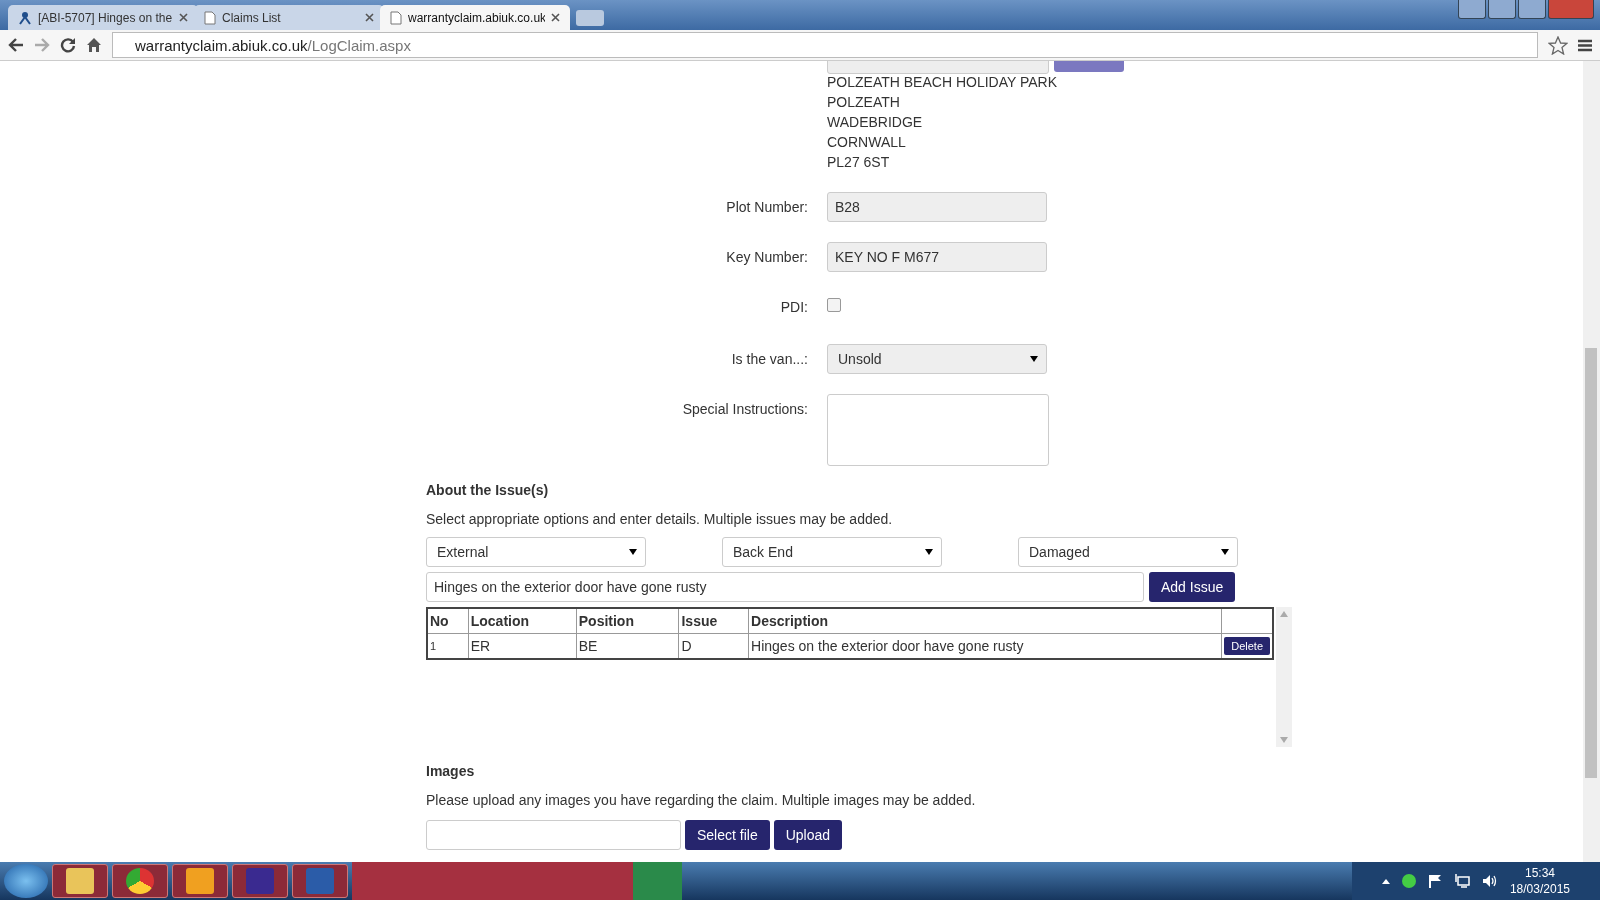  Describe the element at coordinates (1585, 45) in the screenshot. I see `menu-icon` at that location.